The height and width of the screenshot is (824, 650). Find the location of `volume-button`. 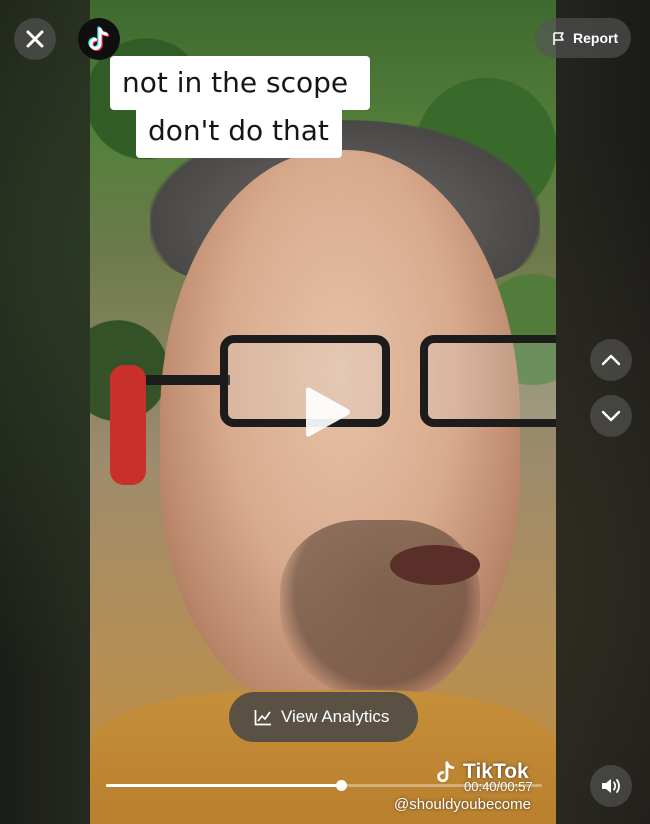

volume-button is located at coordinates (611, 786).